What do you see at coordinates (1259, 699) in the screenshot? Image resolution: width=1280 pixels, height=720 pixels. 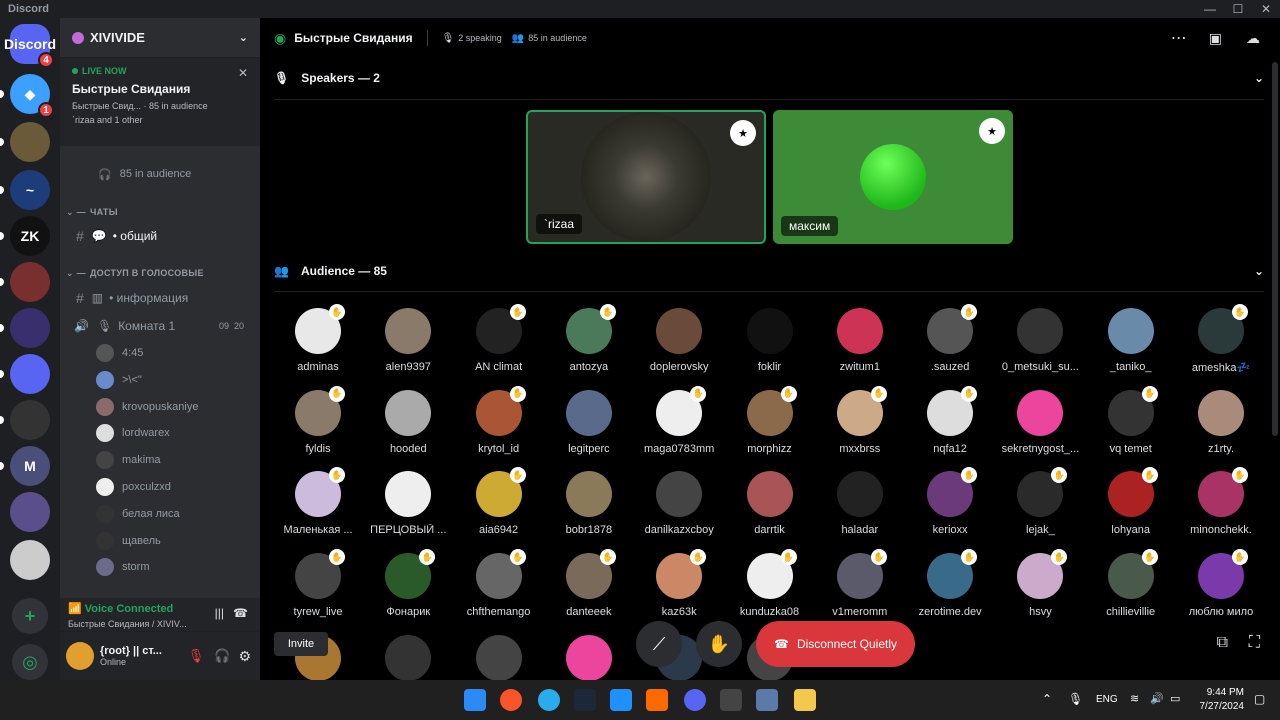 I see `notification-icon: ▢` at bounding box center [1259, 699].